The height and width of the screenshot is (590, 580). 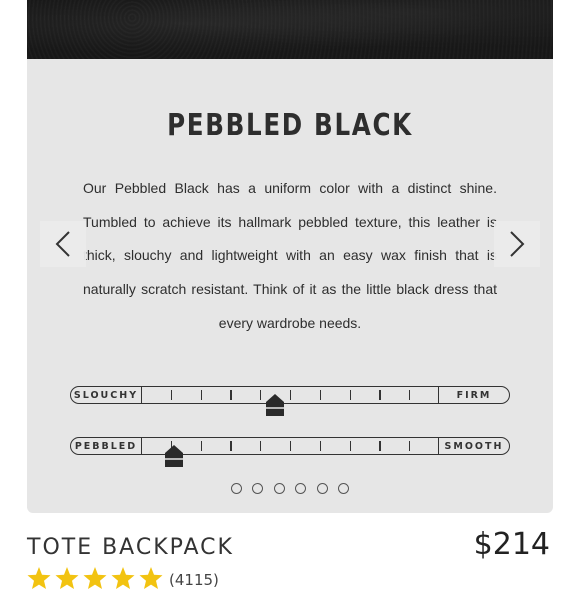 I want to click on swatch-title: PEBBLED BLACK, so click(x=290, y=125).